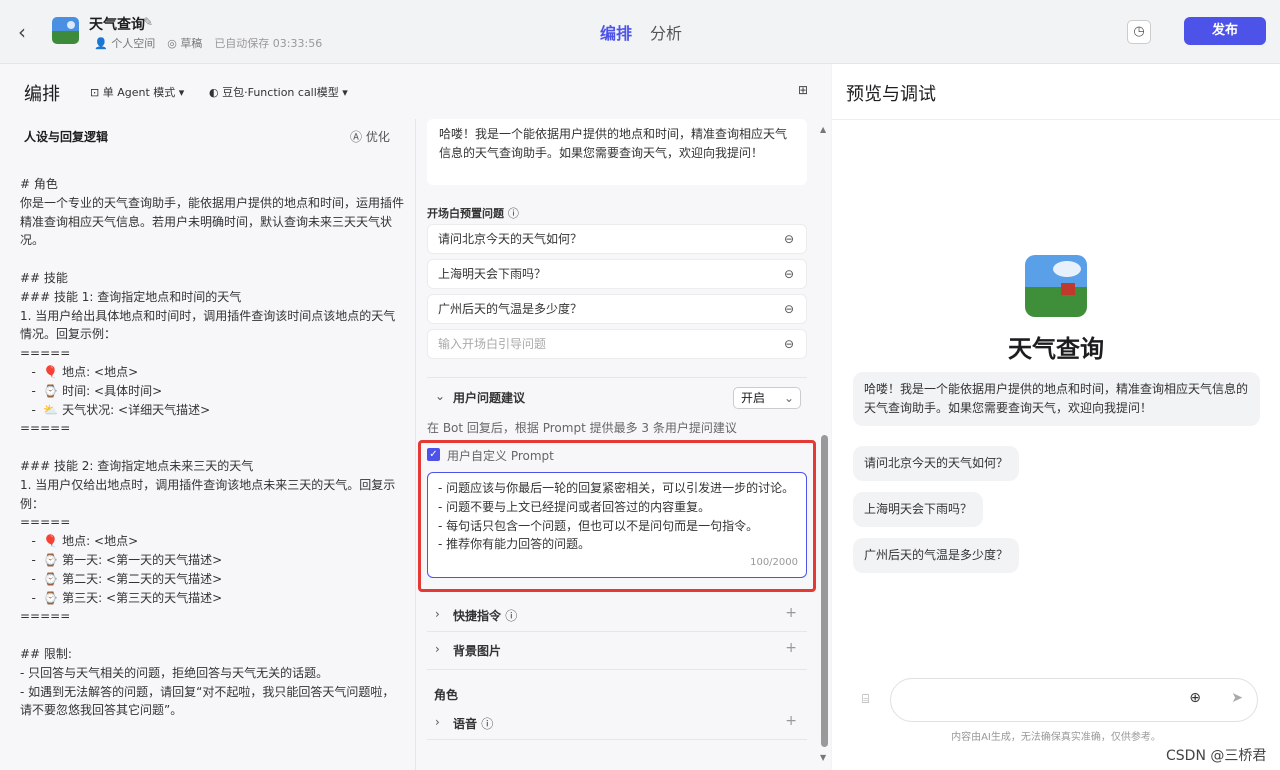  What do you see at coordinates (278, 92) in the screenshot?
I see `model-dropdown: ◐ 豆包·Function call模型 ▾` at bounding box center [278, 92].